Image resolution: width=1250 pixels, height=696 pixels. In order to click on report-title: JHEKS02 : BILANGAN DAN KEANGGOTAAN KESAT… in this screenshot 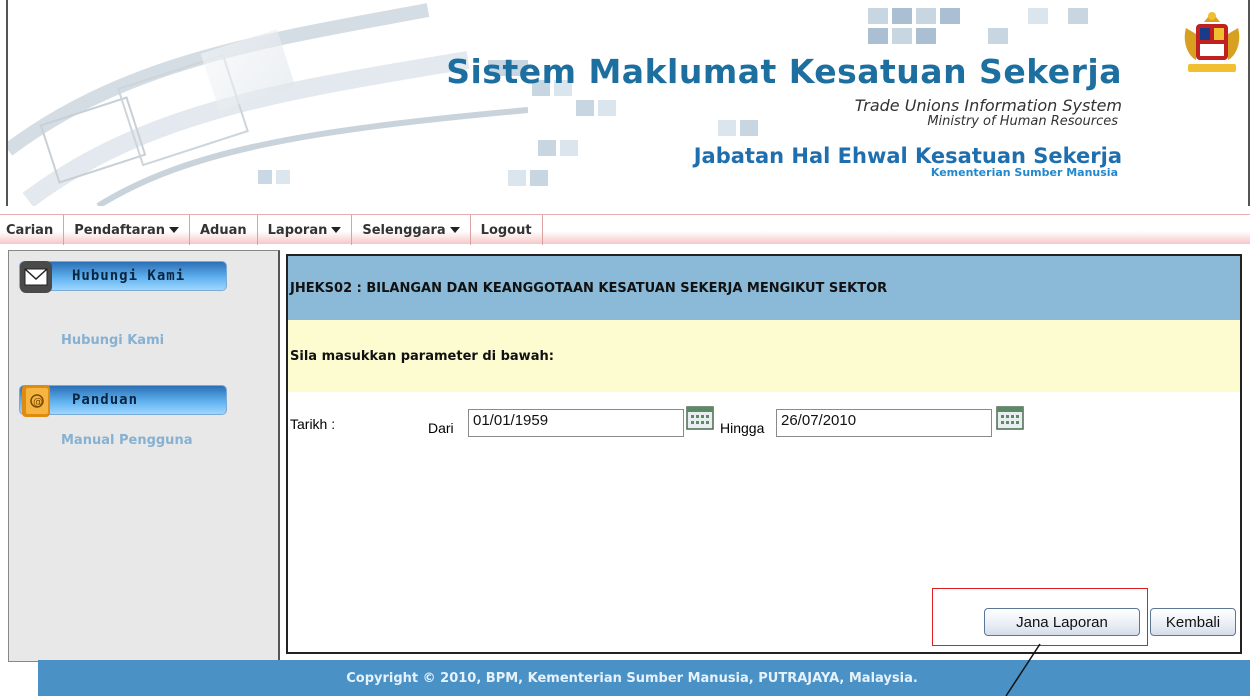, I will do `click(589, 288)`.